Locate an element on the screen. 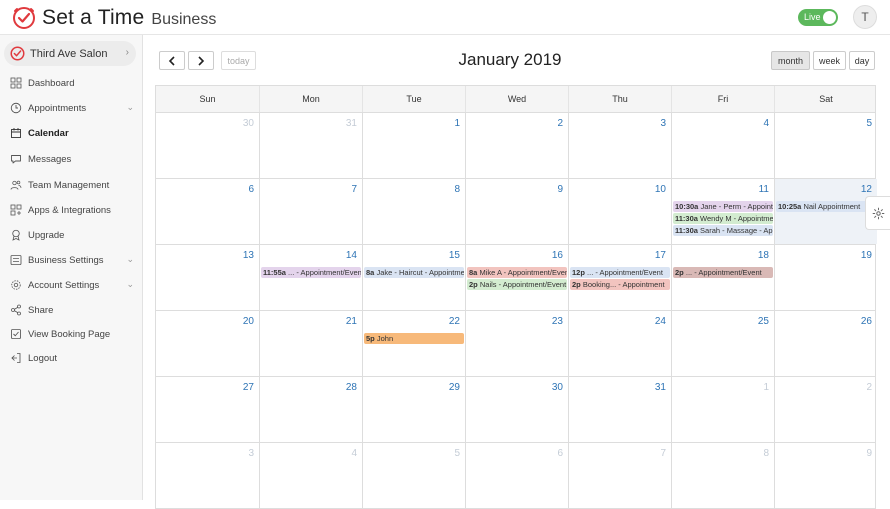 The image size is (890, 509). day-number: 22 is located at coordinates (454, 321).